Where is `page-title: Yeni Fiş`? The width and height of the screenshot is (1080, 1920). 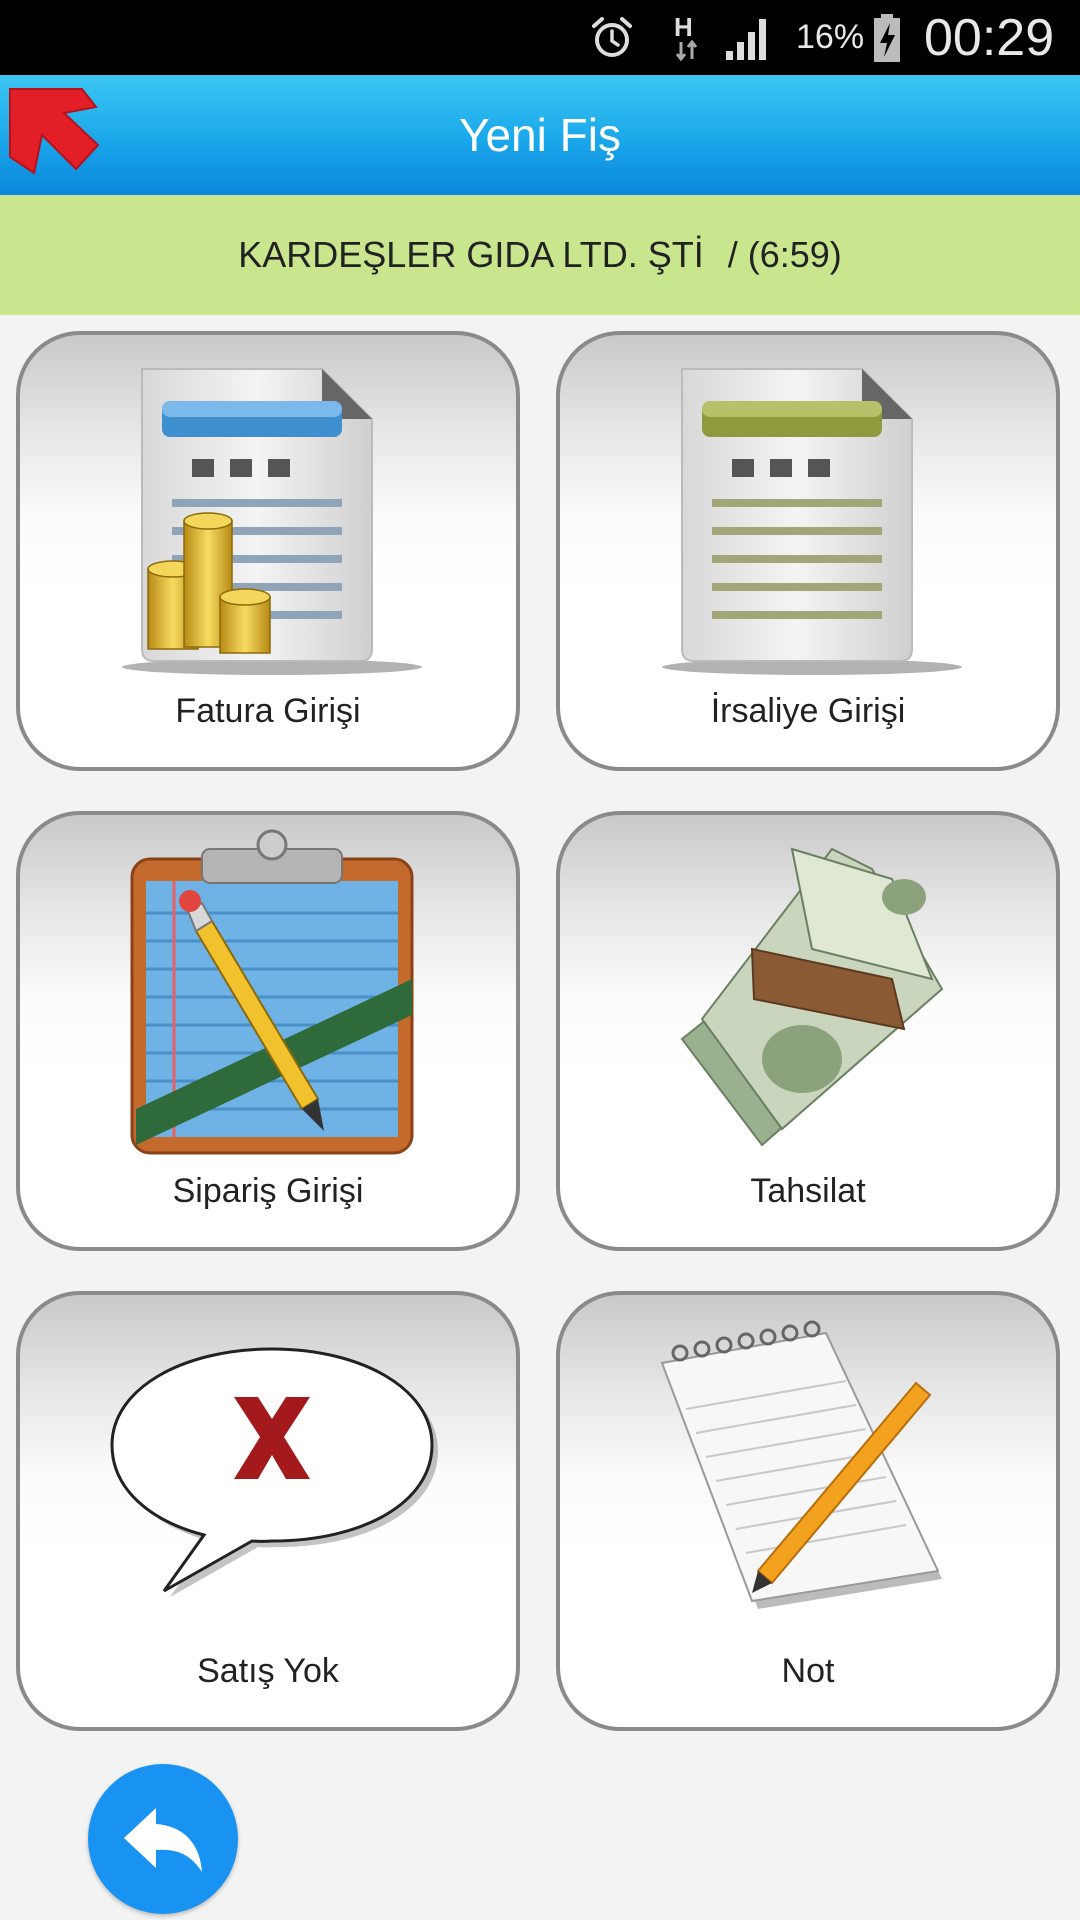 page-title: Yeni Fiş is located at coordinates (540, 135).